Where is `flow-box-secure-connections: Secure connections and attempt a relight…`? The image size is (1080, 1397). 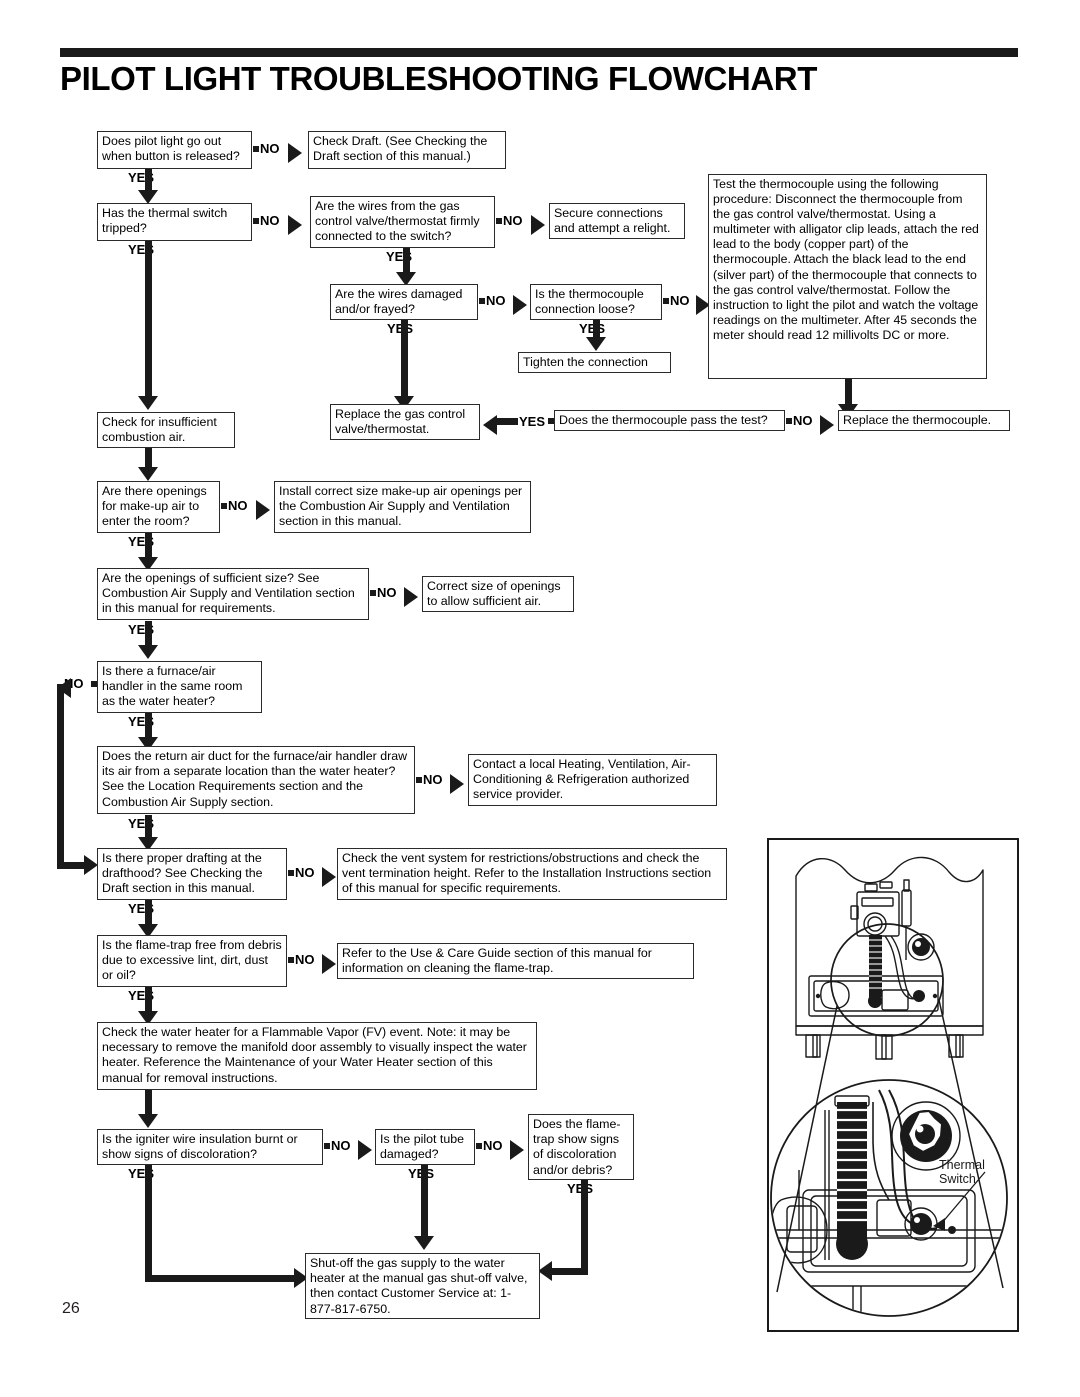 flow-box-secure-connections: Secure connections and attempt a relight… is located at coordinates (617, 221).